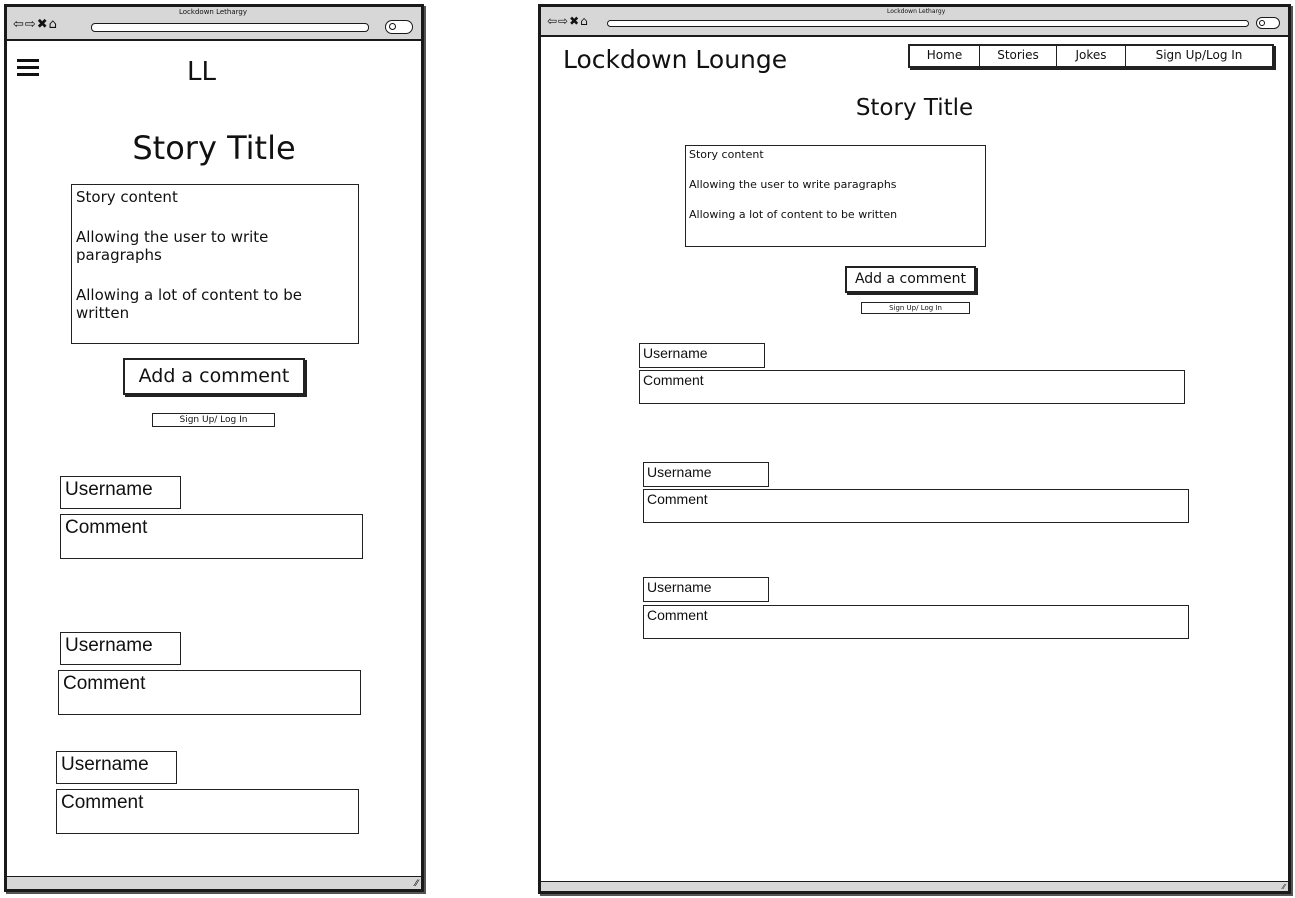 Image resolution: width=1295 pixels, height=898 pixels. I want to click on nav-home: Home, so click(945, 56).